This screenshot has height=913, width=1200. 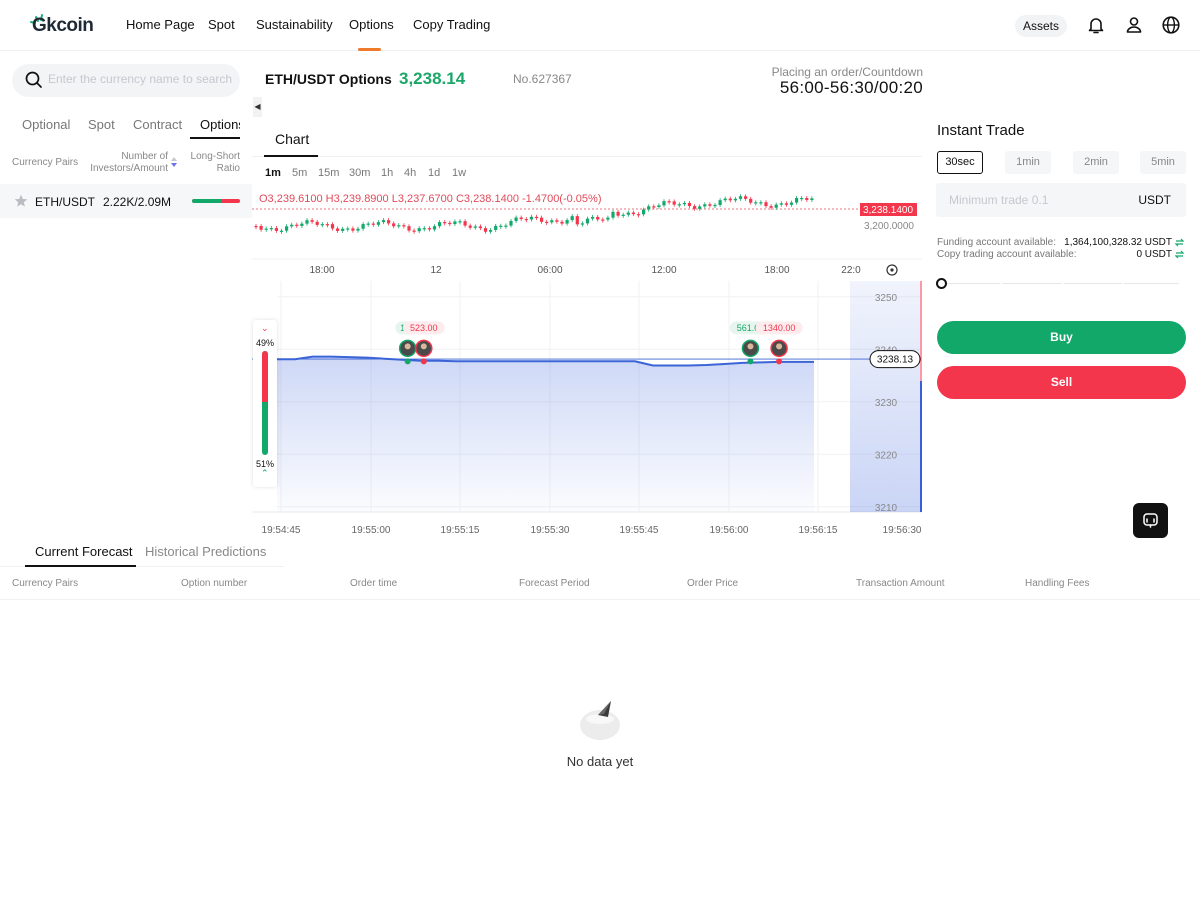 I want to click on duration-2min: 2min, so click(x=1096, y=162).